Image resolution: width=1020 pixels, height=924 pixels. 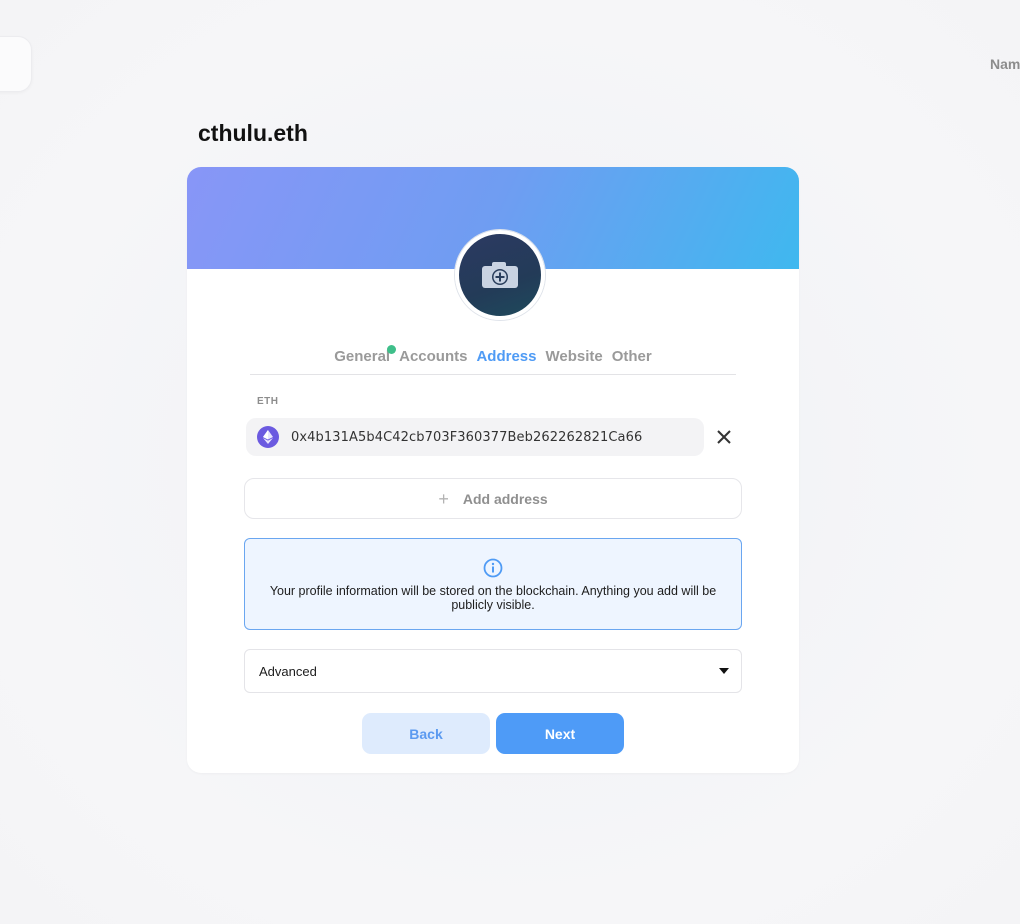 I want to click on advanced-dropdown: Advanced, so click(x=493, y=671).